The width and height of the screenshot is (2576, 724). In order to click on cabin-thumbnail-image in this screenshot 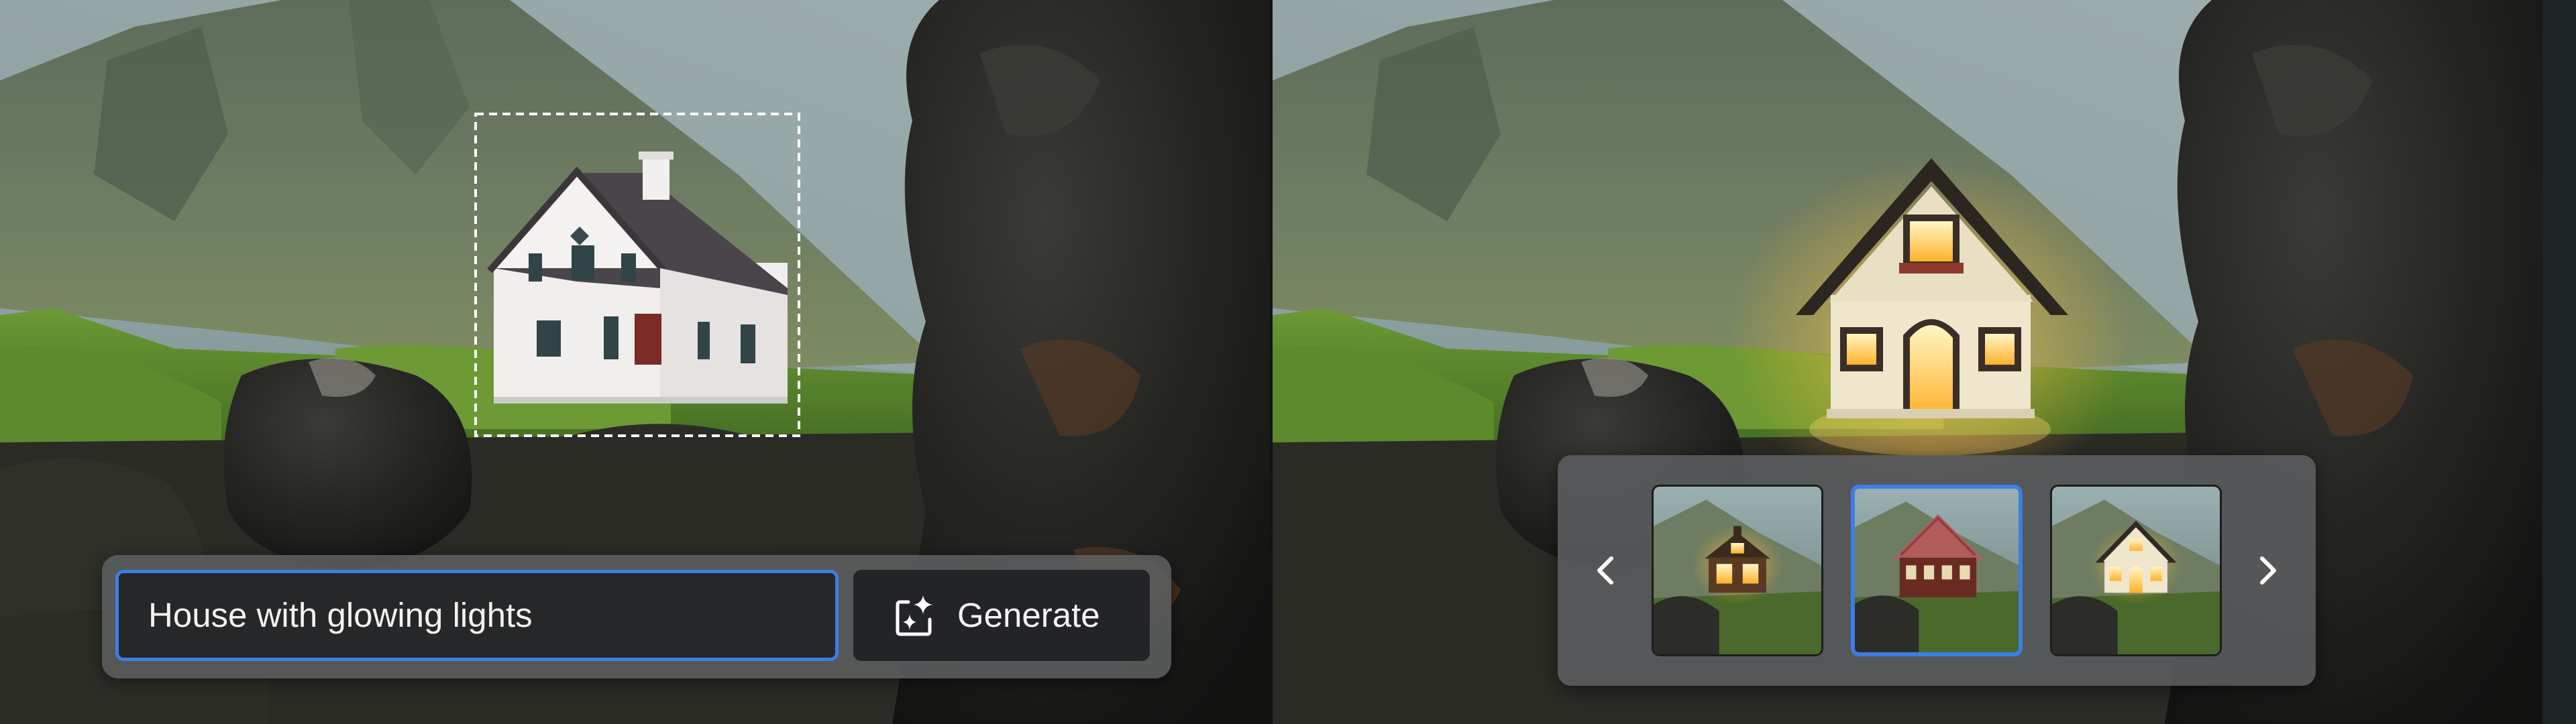, I will do `click(1737, 570)`.